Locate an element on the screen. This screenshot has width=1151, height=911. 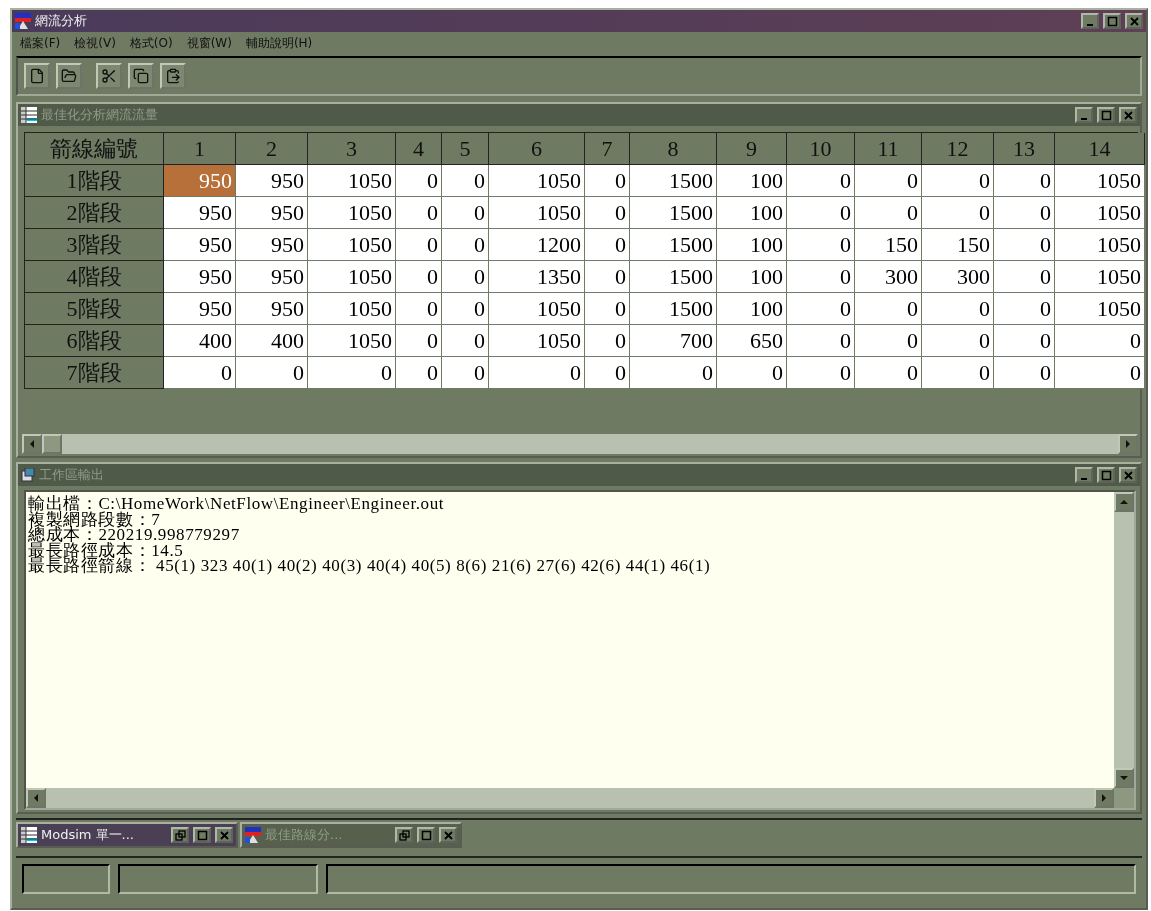
scroll-thumb is located at coordinates (52, 444).